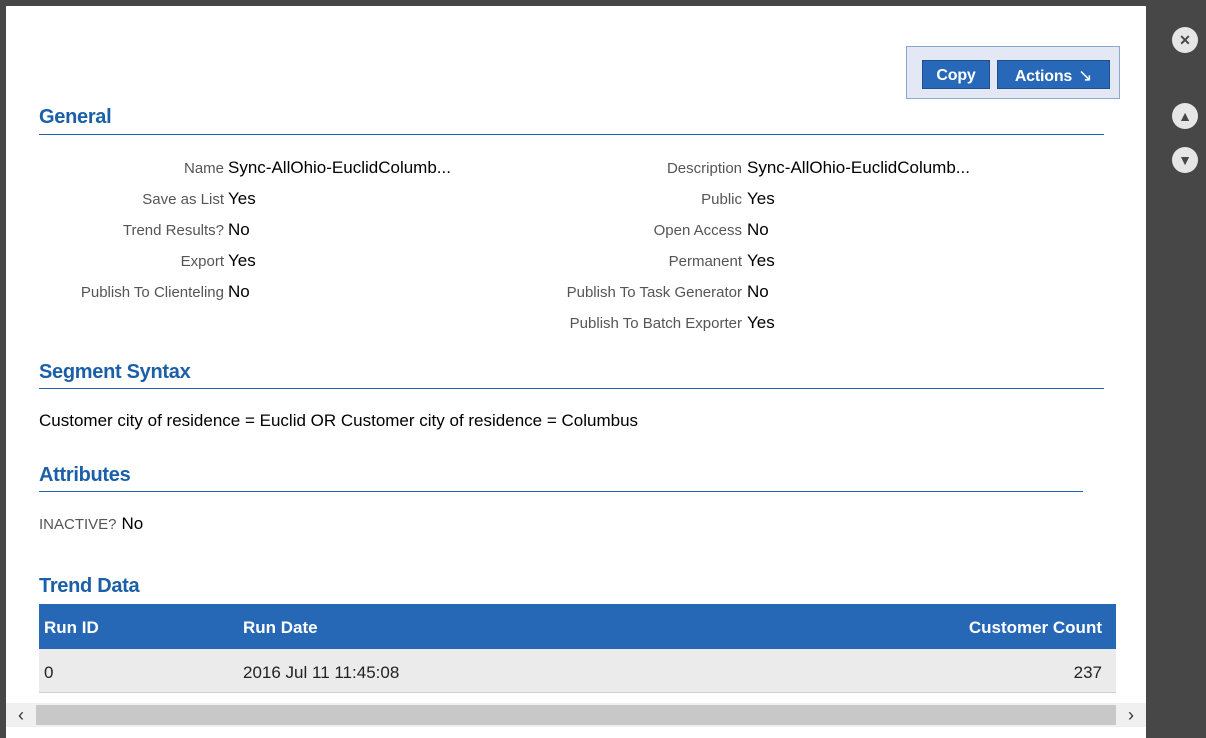  What do you see at coordinates (132, 523) in the screenshot?
I see `inactive-value: No` at bounding box center [132, 523].